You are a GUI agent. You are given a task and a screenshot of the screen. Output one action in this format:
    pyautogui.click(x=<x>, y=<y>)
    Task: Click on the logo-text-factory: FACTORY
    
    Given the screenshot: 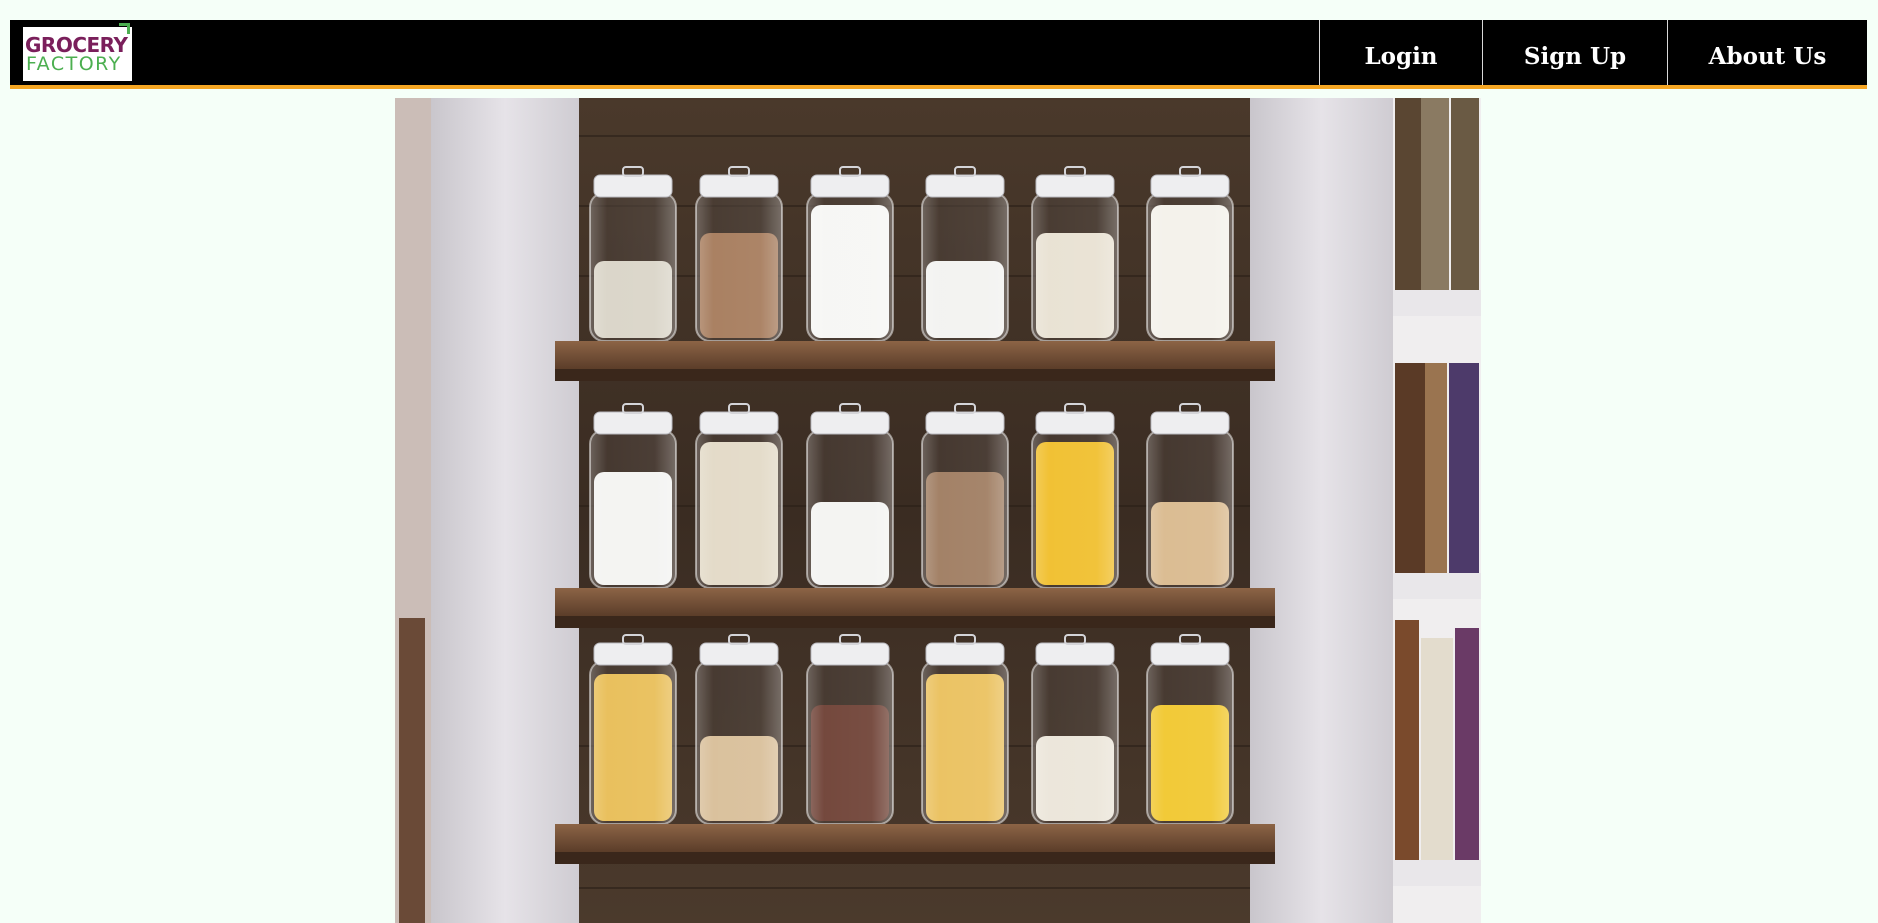 What is the action you would take?
    pyautogui.click(x=74, y=64)
    